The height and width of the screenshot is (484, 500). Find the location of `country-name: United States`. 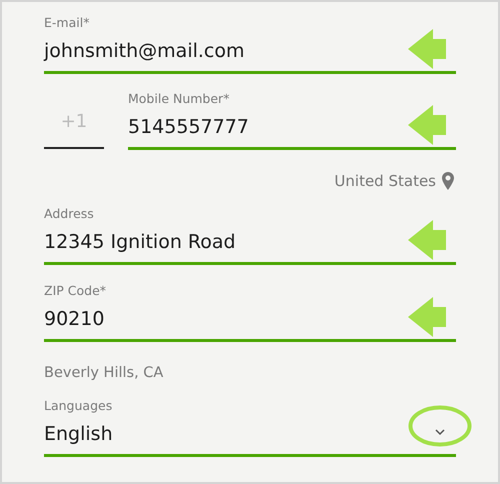

country-name: United States is located at coordinates (385, 181).